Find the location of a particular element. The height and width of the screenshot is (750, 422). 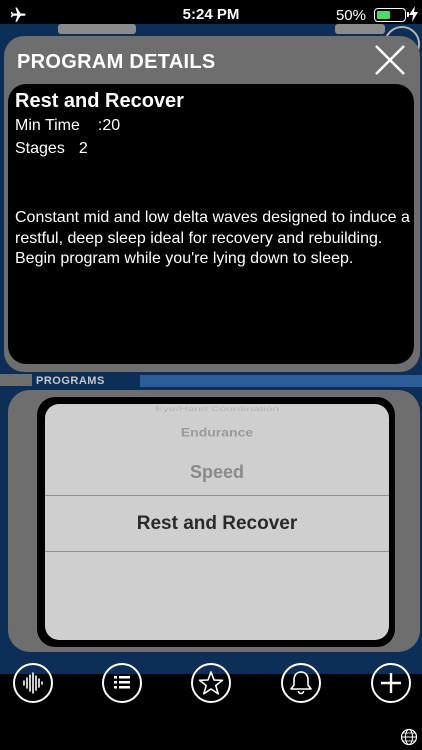

add-button is located at coordinates (391, 683).